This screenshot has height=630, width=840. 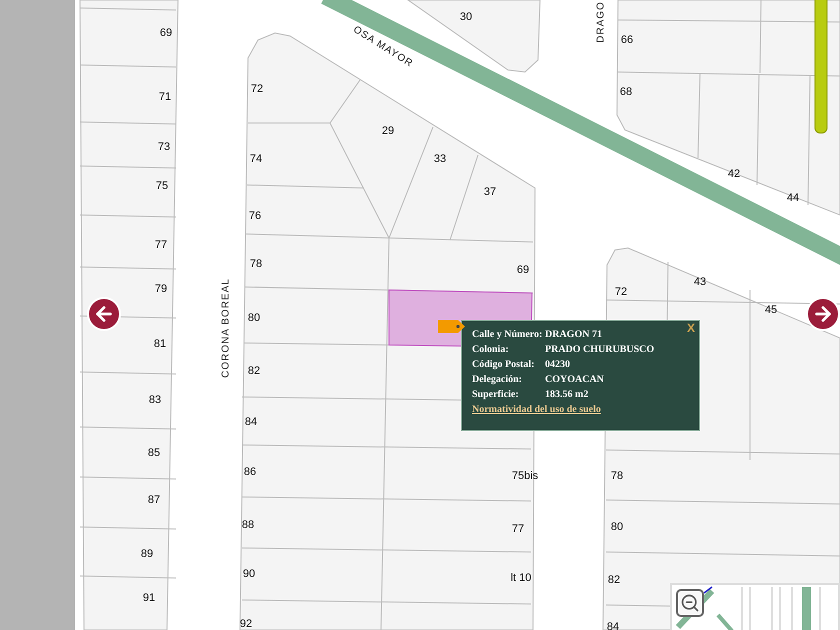 What do you see at coordinates (466, 17) in the screenshot?
I see `lot-number: 30` at bounding box center [466, 17].